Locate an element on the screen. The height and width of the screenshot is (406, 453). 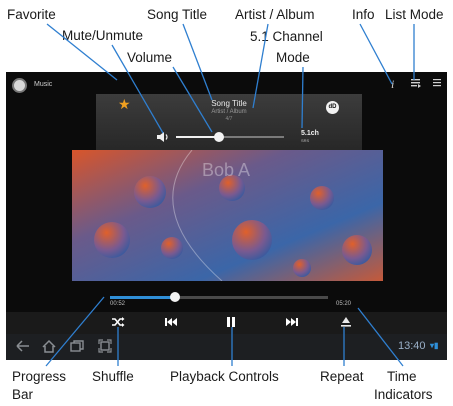
album-overlay-text: Bob A is located at coordinates (226, 170).